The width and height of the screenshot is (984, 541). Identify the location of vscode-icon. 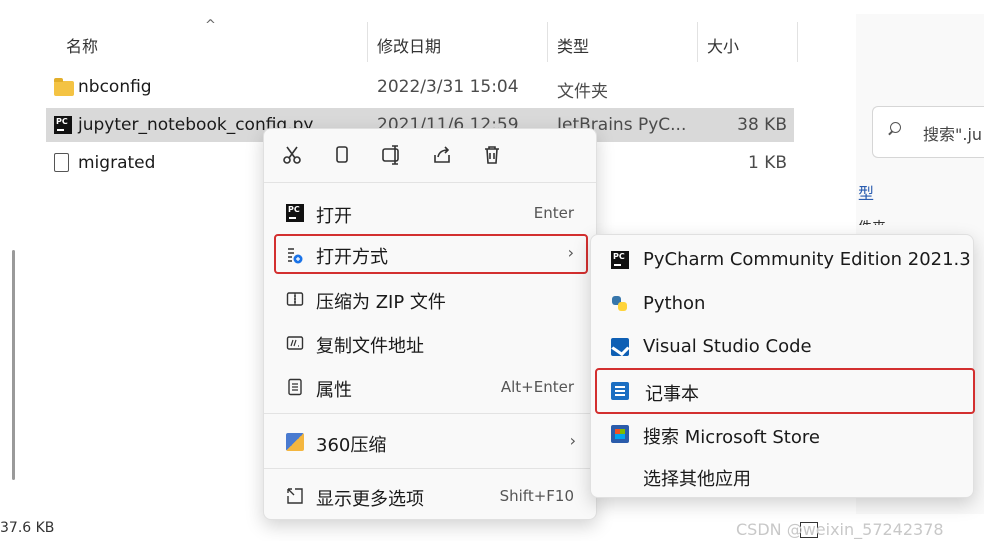
(620, 347).